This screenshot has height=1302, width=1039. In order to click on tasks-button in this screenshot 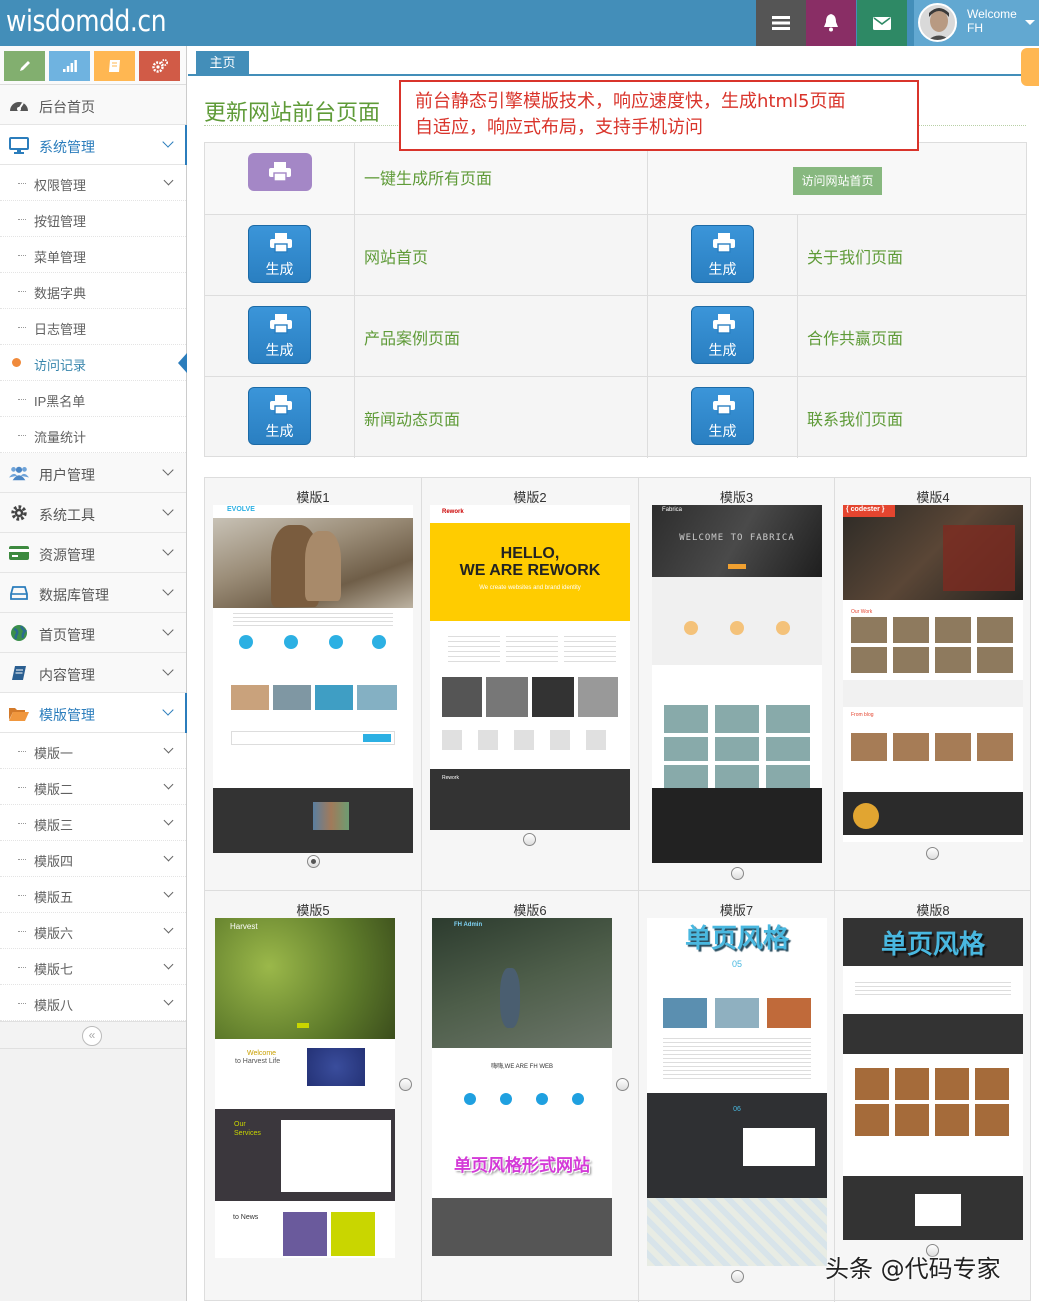, I will do `click(781, 23)`.